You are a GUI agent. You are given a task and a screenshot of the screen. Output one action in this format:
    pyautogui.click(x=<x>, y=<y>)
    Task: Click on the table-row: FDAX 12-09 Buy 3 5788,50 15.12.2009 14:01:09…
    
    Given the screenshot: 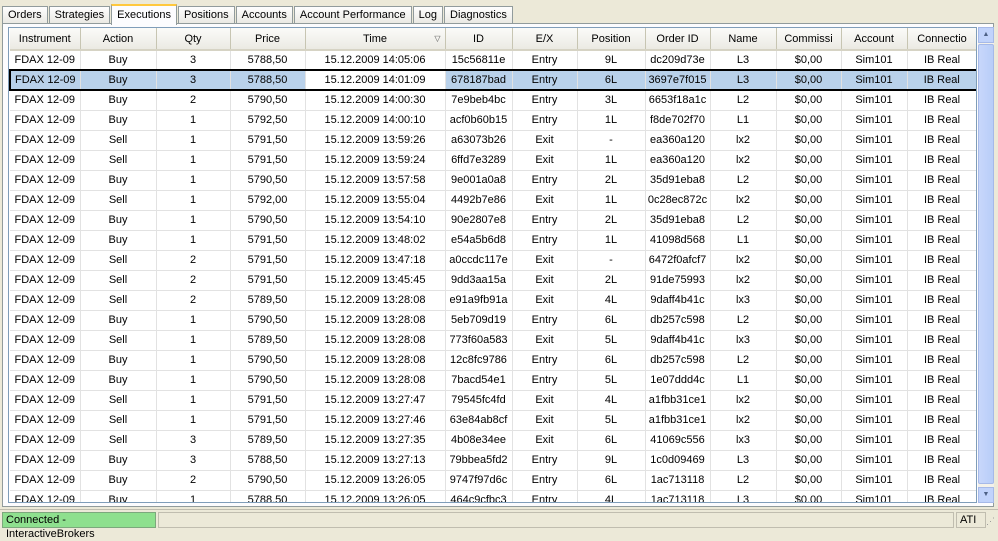 What is the action you would take?
    pyautogui.click(x=492, y=80)
    